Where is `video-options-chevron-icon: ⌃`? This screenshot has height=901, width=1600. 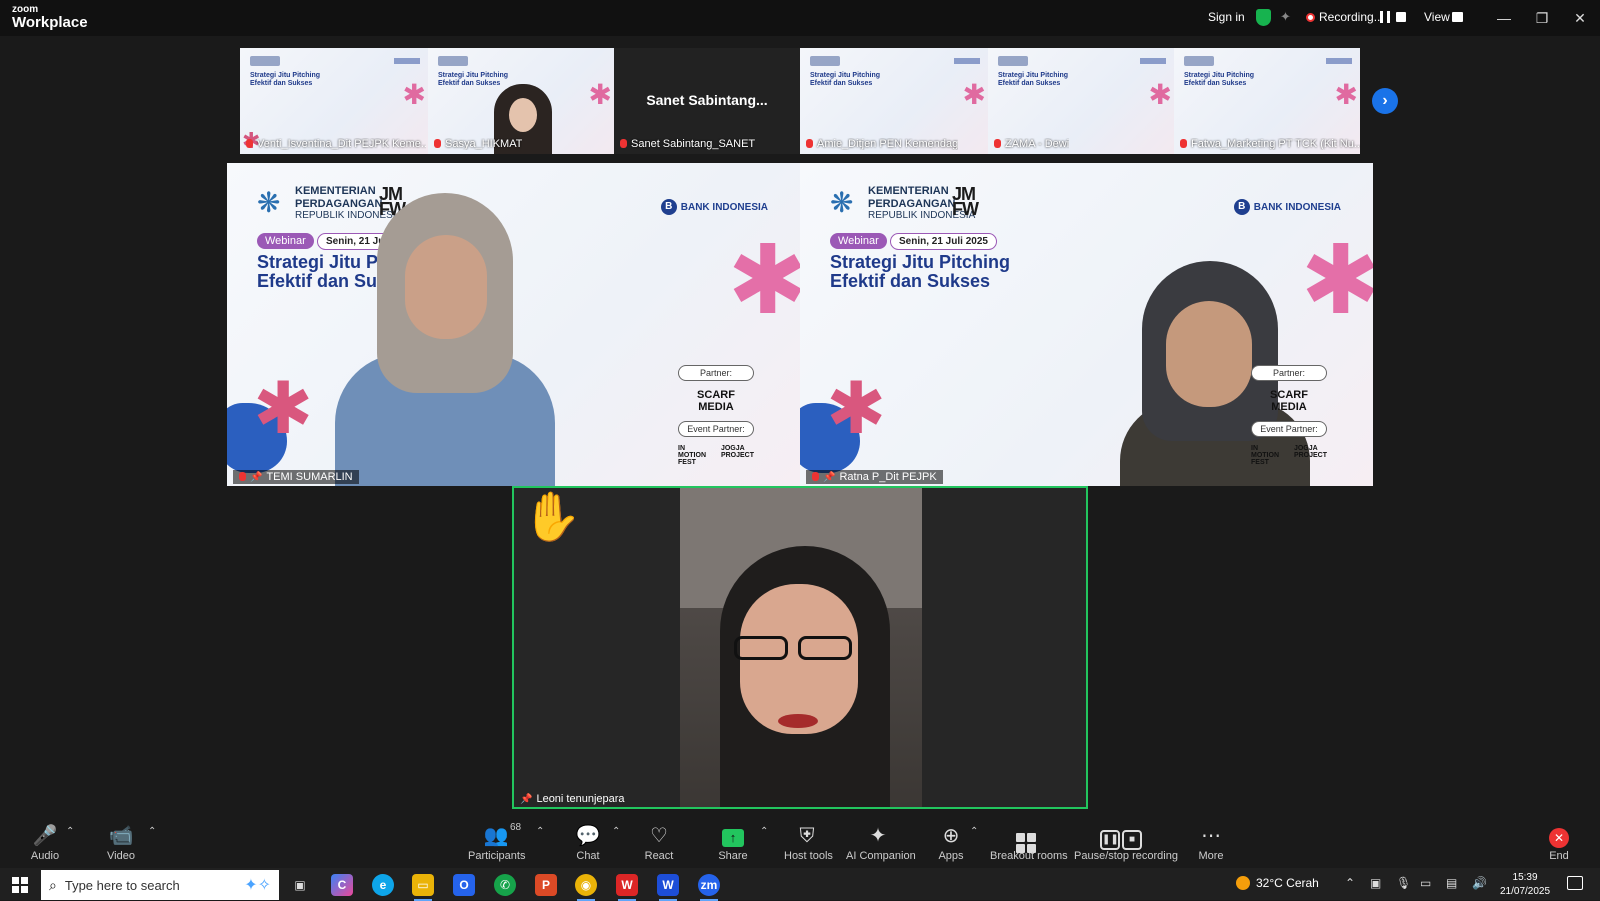
video-options-chevron-icon: ⌃ is located at coordinates (152, 831).